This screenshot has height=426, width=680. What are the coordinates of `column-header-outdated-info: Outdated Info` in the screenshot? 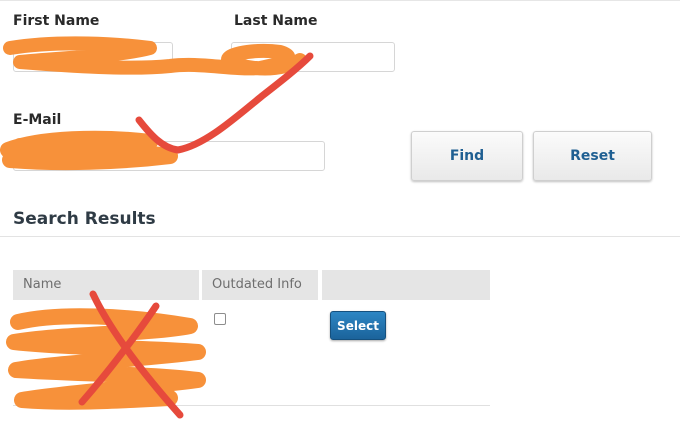 It's located at (260, 285).